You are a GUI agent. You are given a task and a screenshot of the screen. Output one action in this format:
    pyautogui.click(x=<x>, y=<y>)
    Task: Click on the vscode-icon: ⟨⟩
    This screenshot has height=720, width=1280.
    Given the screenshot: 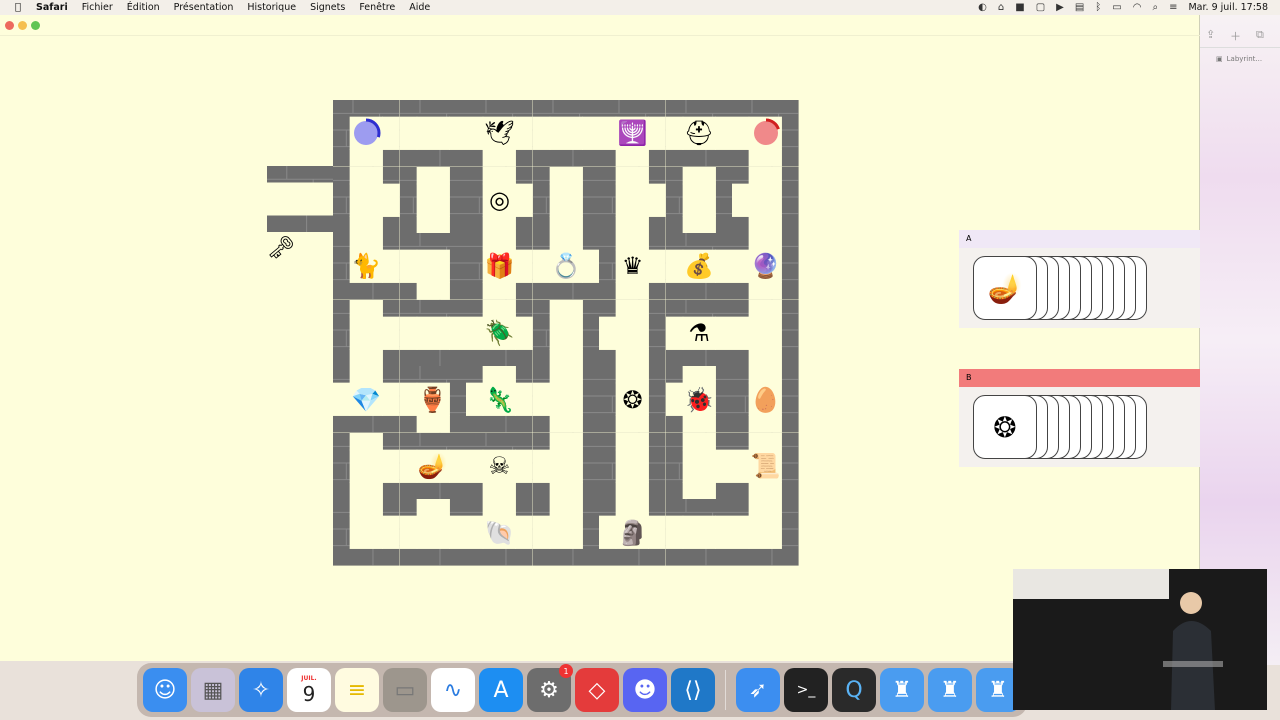 What is the action you would take?
    pyautogui.click(x=693, y=690)
    